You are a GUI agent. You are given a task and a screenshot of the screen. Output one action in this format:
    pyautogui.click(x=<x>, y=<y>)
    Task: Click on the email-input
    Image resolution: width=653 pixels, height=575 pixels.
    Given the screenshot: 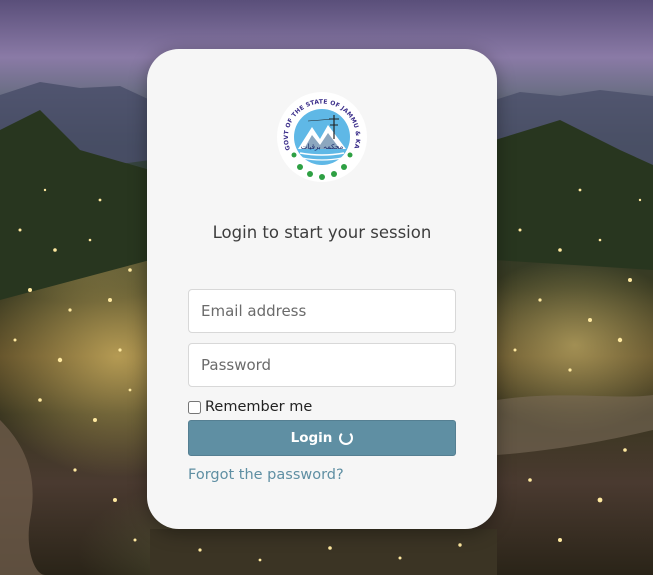 What is the action you would take?
    pyautogui.click(x=322, y=311)
    